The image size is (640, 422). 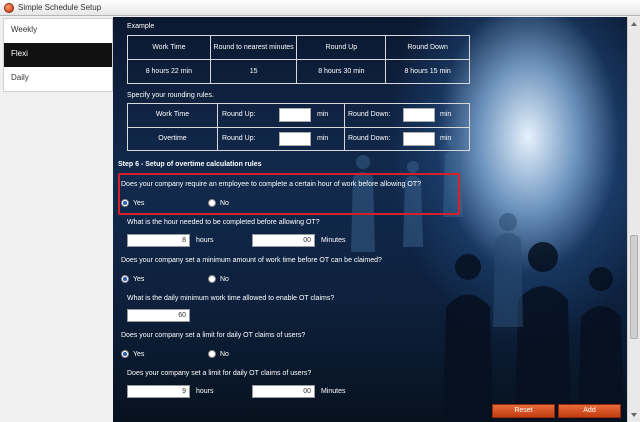 I want to click on work-round-down-input, so click(x=419, y=115).